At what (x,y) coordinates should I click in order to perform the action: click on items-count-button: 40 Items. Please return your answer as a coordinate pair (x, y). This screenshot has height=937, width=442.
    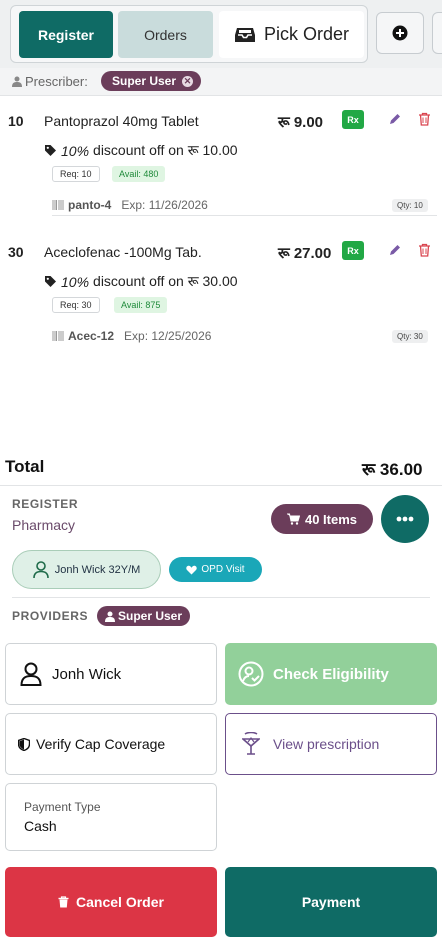
    Looking at the image, I should click on (322, 519).